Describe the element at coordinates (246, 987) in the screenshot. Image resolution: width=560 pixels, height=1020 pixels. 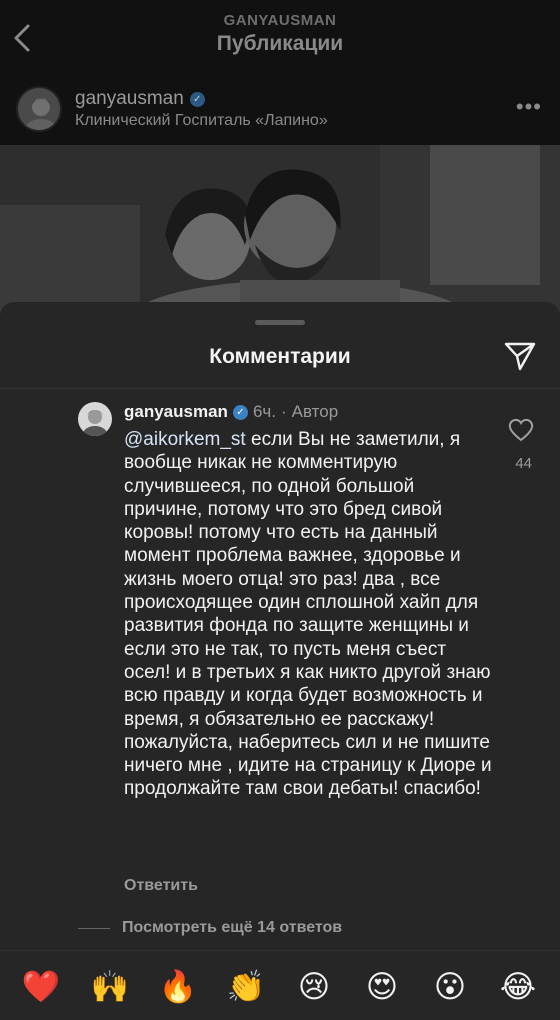
I see `emoji-clapping-button: 👏` at that location.